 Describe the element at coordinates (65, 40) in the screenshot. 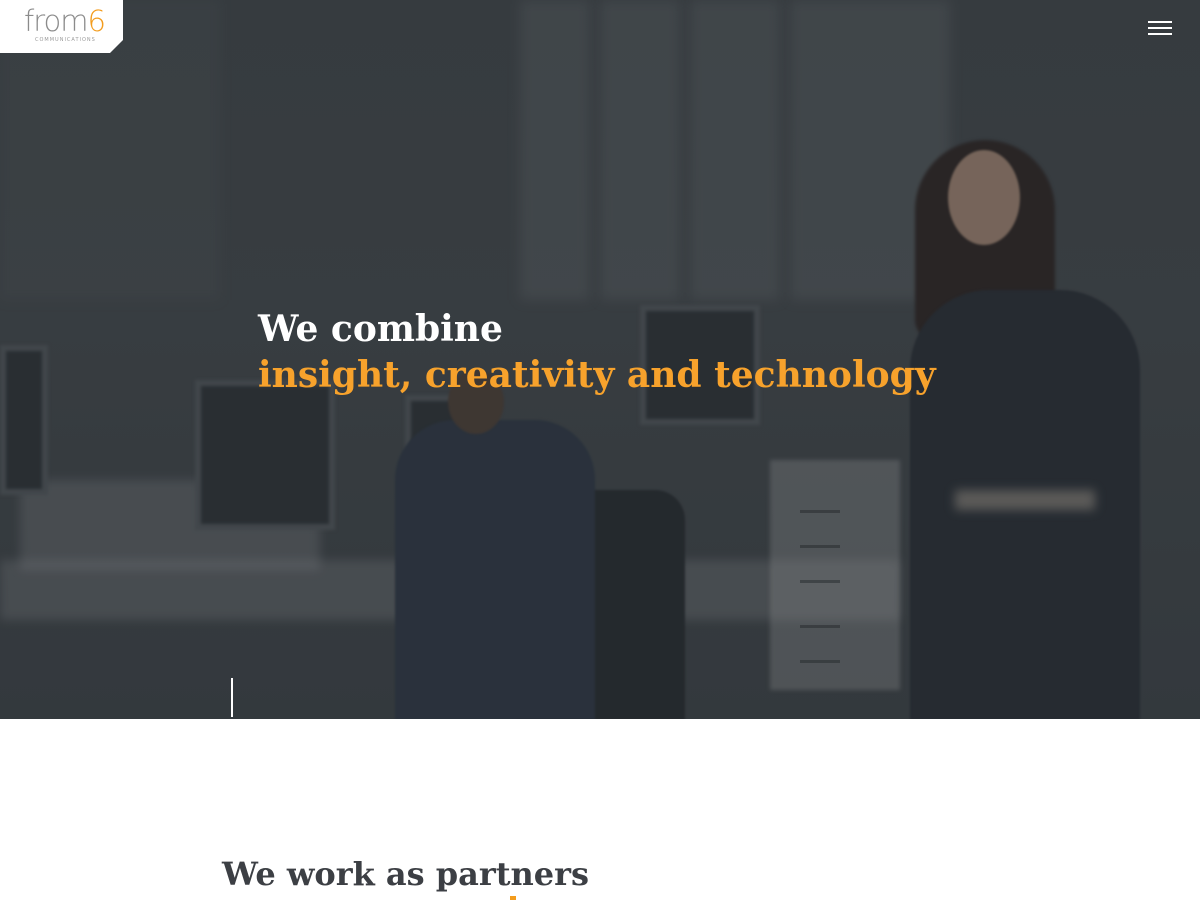

I see `logo-subtext: COMMUNICATIONS` at that location.